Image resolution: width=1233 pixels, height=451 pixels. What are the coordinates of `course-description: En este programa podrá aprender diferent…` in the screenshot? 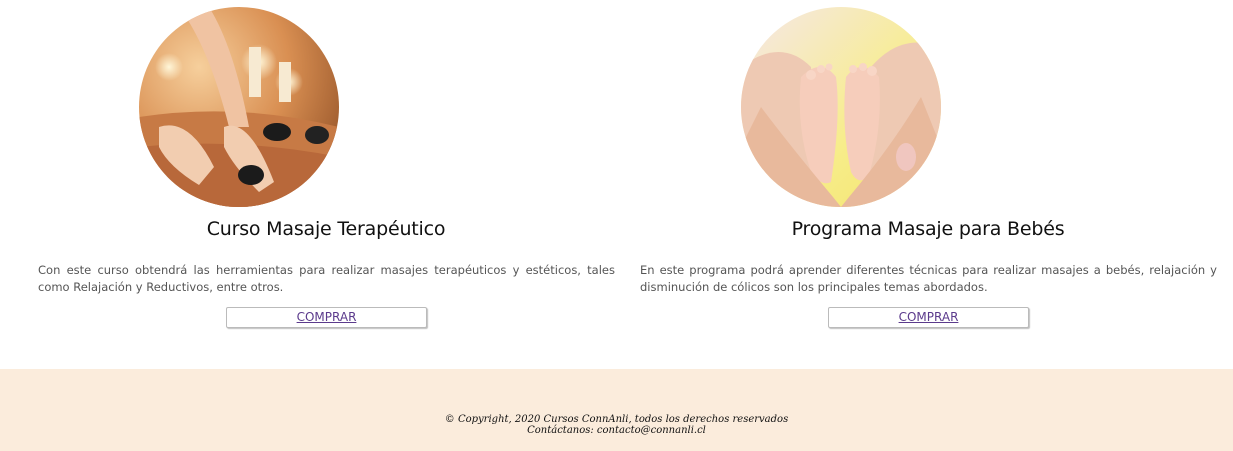 It's located at (928, 278).